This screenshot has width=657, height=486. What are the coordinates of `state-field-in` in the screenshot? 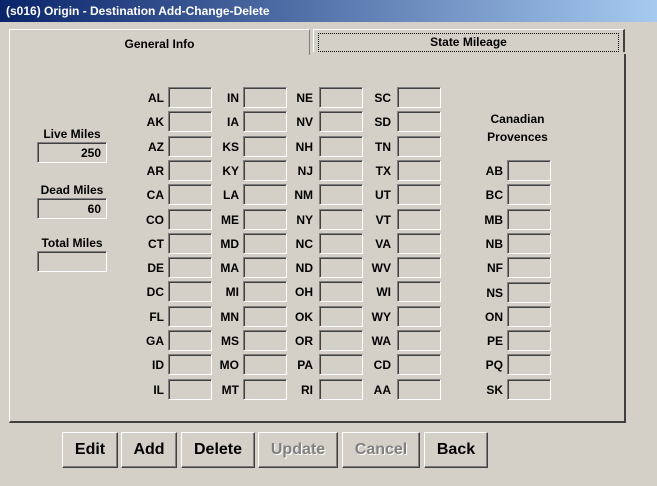 It's located at (265, 97).